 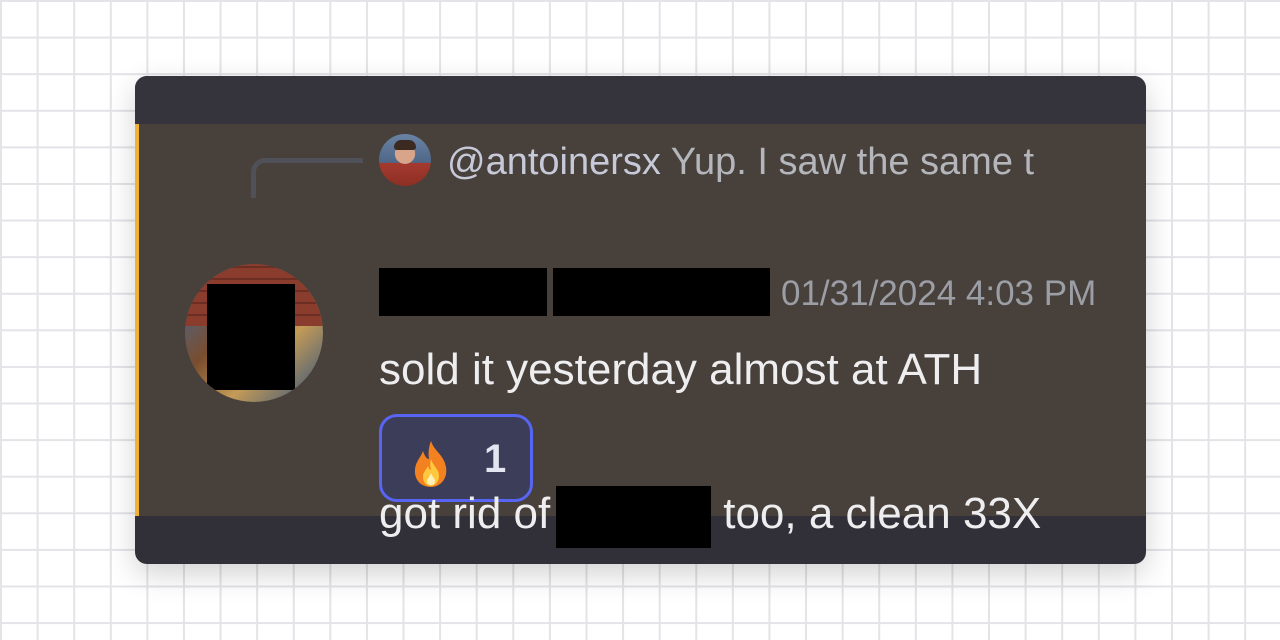 What do you see at coordinates (681, 369) in the screenshot?
I see `message-content: sold it yesterday almost at ATH` at bounding box center [681, 369].